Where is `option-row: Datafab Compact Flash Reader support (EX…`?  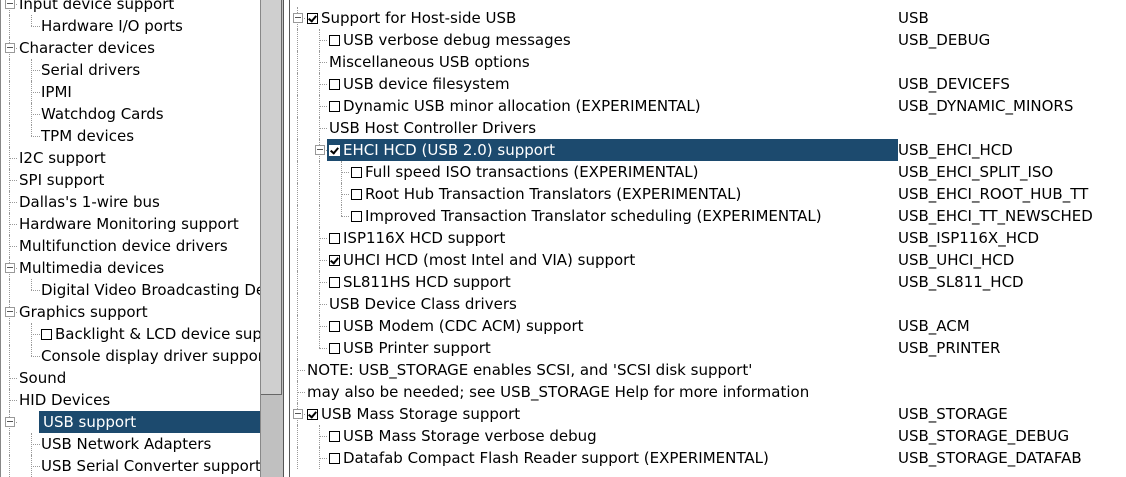 option-row: Datafab Compact Flash Reader support (EX… is located at coordinates (707, 458).